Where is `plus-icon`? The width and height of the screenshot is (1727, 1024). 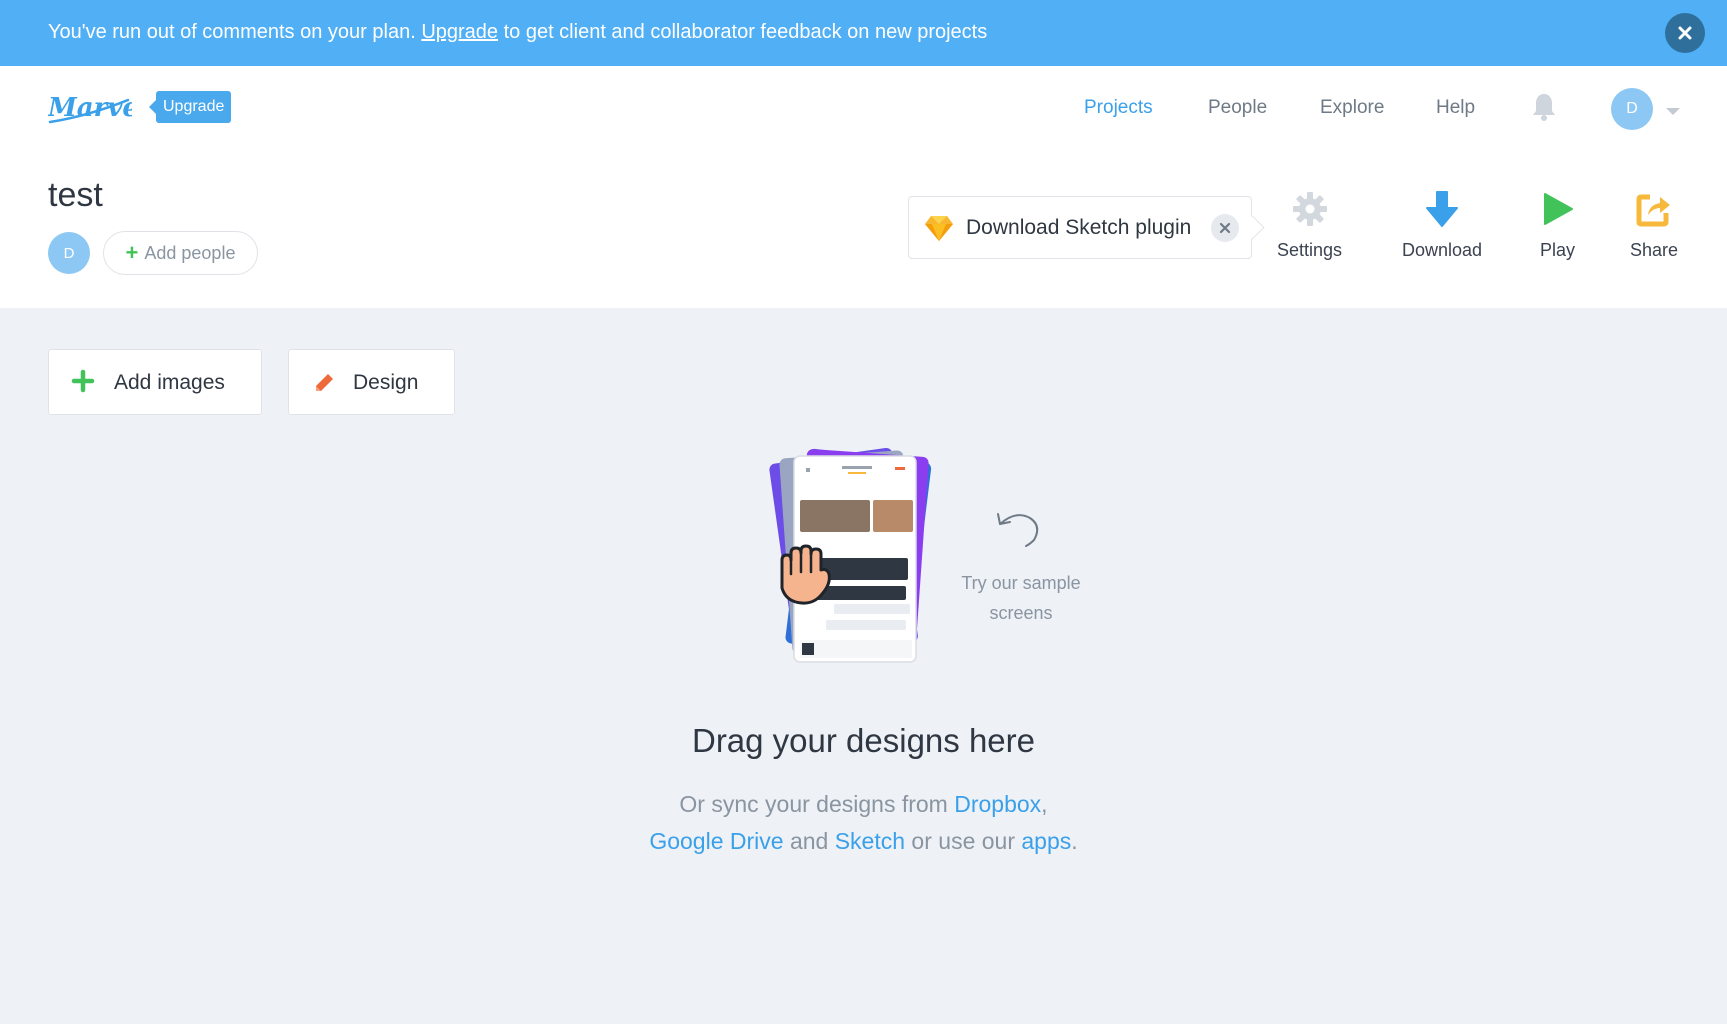 plus-icon is located at coordinates (83, 384).